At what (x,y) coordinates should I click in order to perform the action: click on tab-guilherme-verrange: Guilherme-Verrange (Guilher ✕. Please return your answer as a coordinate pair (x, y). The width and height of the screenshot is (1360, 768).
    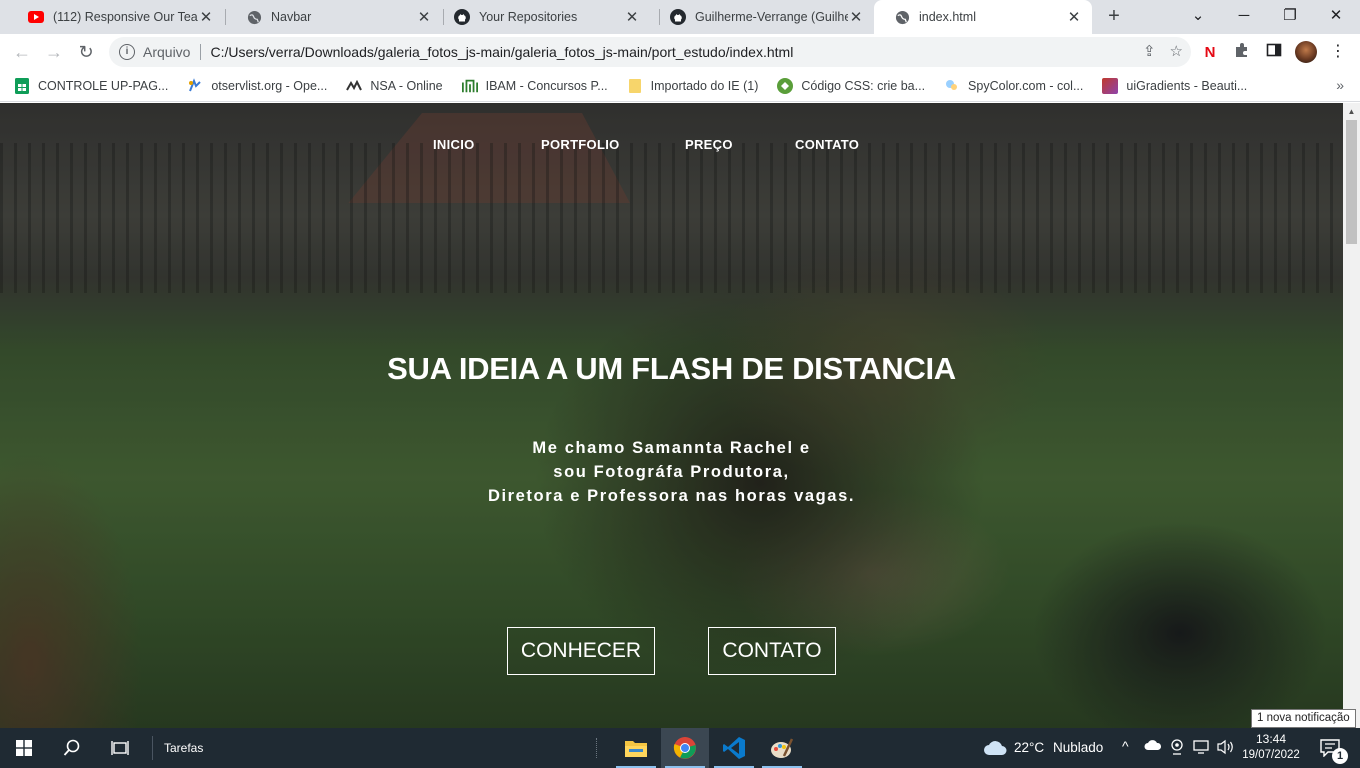
    Looking at the image, I should click on (762, 17).